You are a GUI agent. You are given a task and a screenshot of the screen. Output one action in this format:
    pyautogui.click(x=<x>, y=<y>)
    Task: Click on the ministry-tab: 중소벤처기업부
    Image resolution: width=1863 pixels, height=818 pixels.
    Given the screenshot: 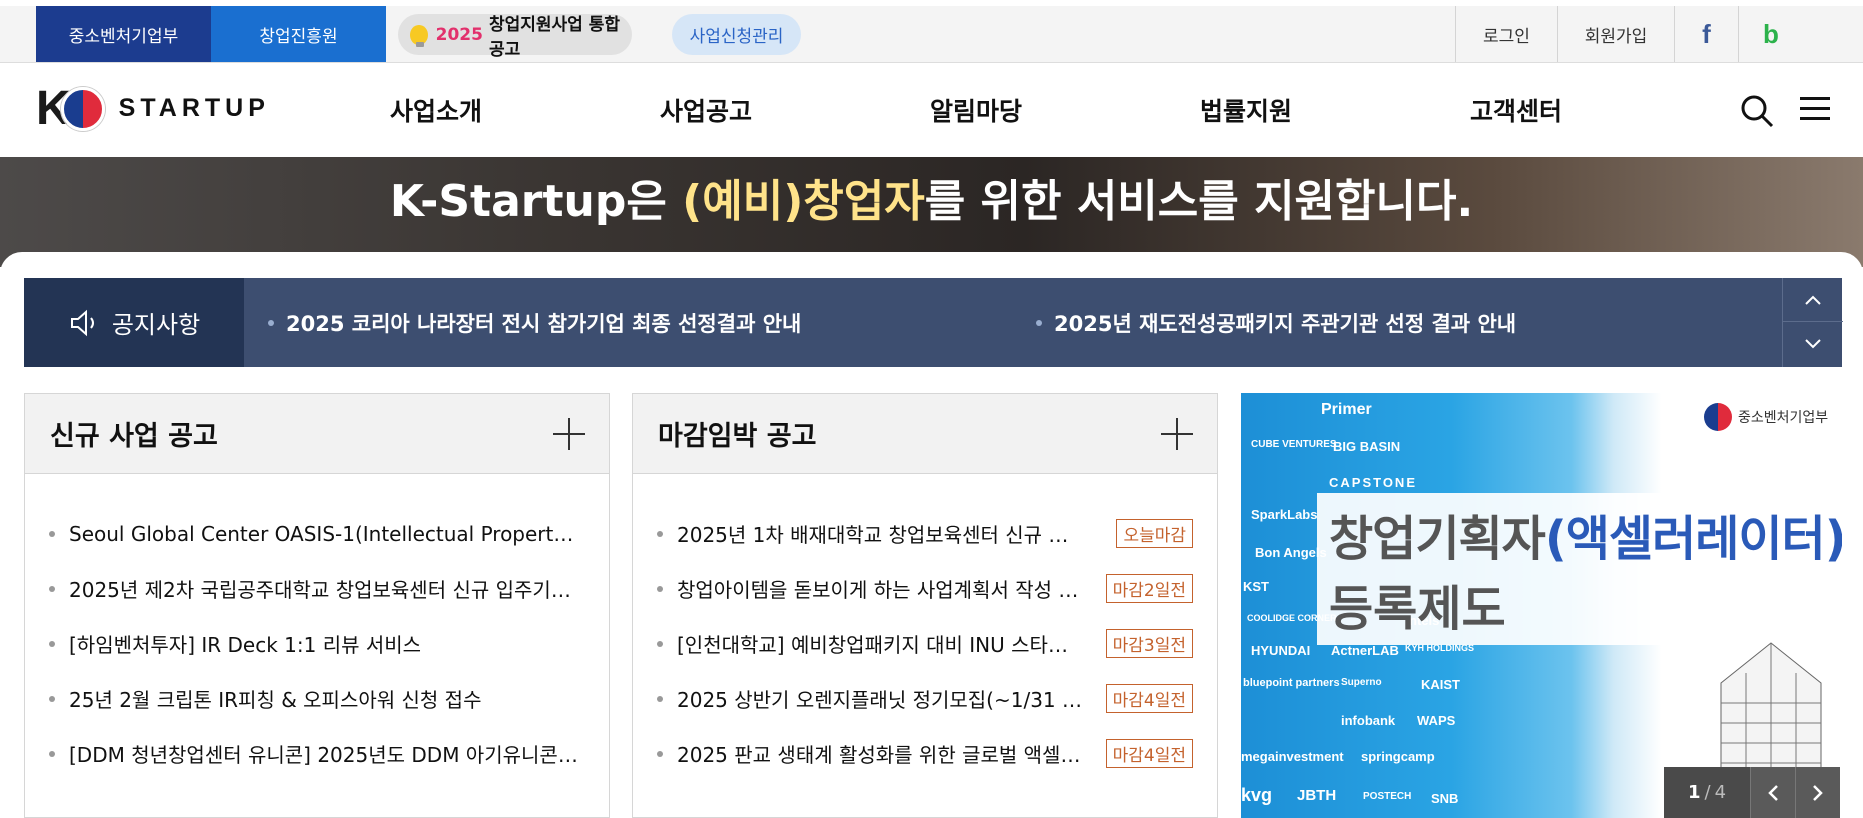 What is the action you would take?
    pyautogui.click(x=123, y=34)
    